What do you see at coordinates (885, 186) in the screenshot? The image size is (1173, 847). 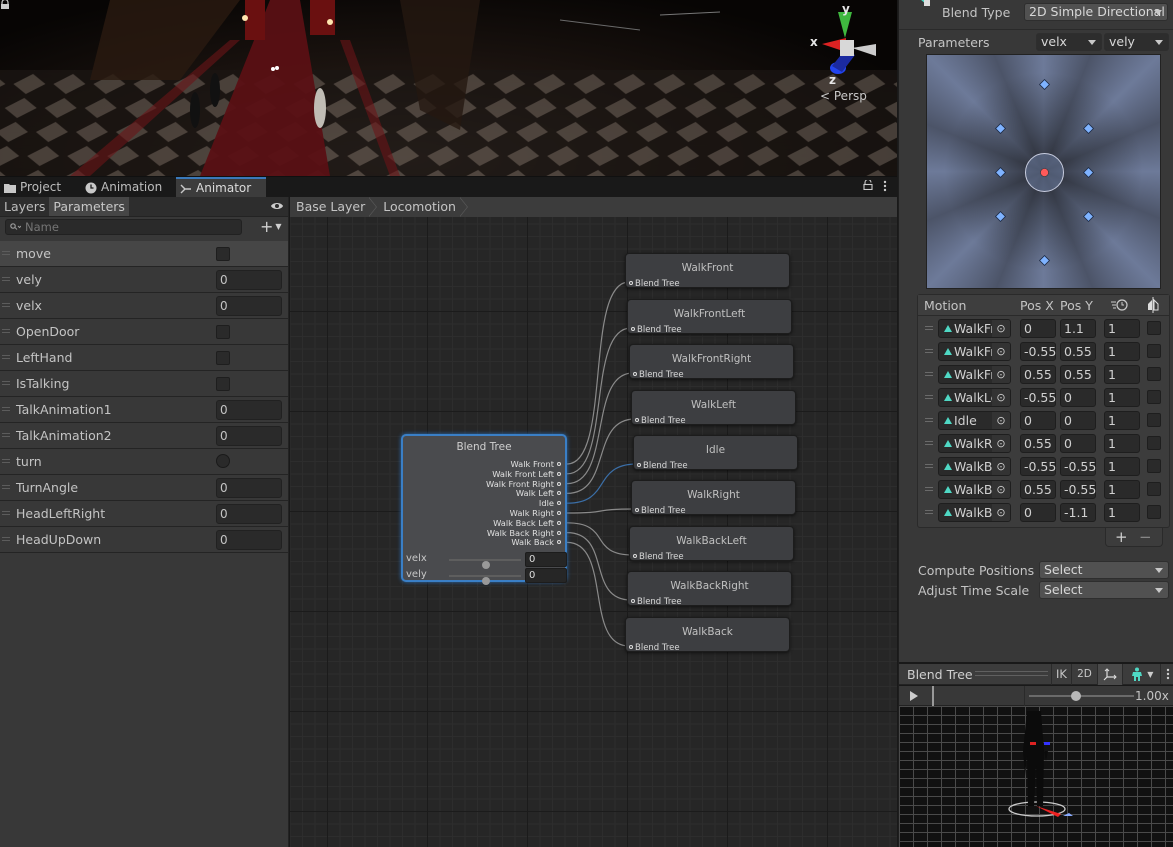 I see `more-options-icon` at bounding box center [885, 186].